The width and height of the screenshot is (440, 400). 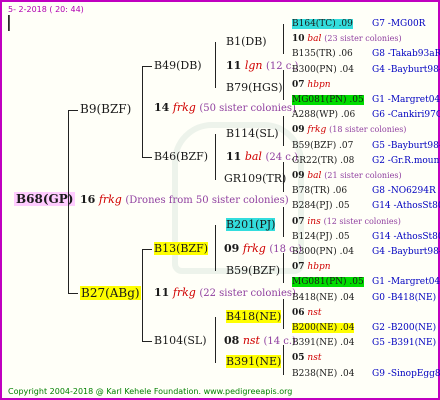 I want to click on leaf-row: B238(NE) .04 G9 -SinopEgg86R, so click(x=366, y=374).